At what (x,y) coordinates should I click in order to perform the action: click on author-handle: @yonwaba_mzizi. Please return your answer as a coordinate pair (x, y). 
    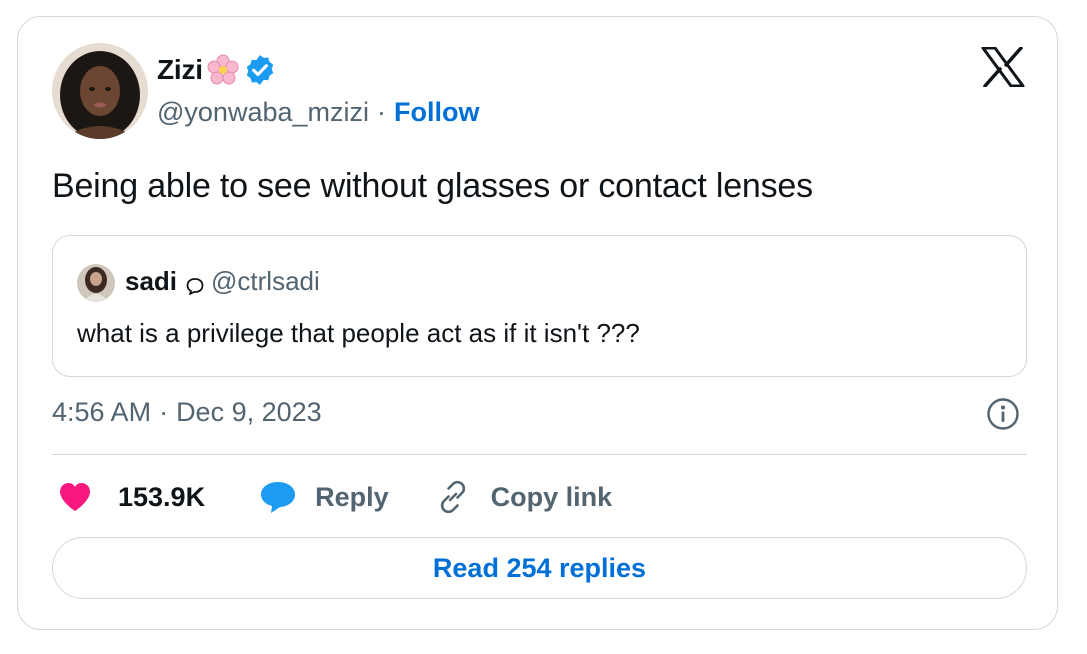
    Looking at the image, I should click on (263, 112).